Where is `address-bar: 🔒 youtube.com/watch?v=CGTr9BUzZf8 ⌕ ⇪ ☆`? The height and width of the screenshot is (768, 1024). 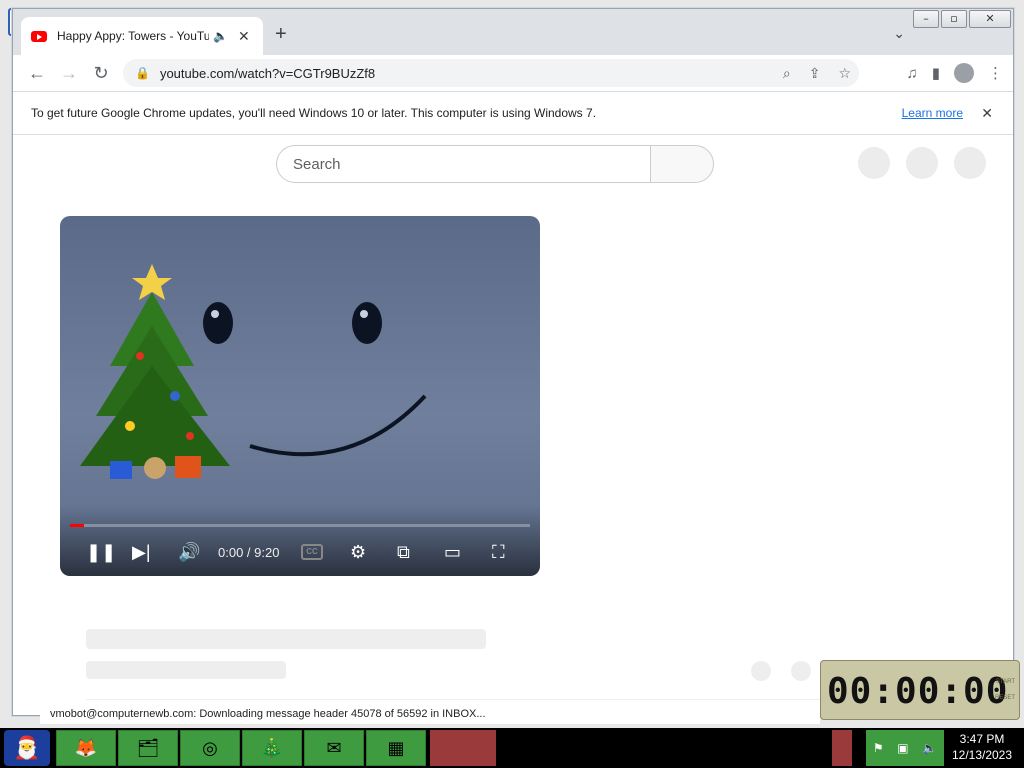
address-bar: 🔒 youtube.com/watch?v=CGTr9BUzZf8 ⌕ ⇪ ☆ is located at coordinates (491, 73).